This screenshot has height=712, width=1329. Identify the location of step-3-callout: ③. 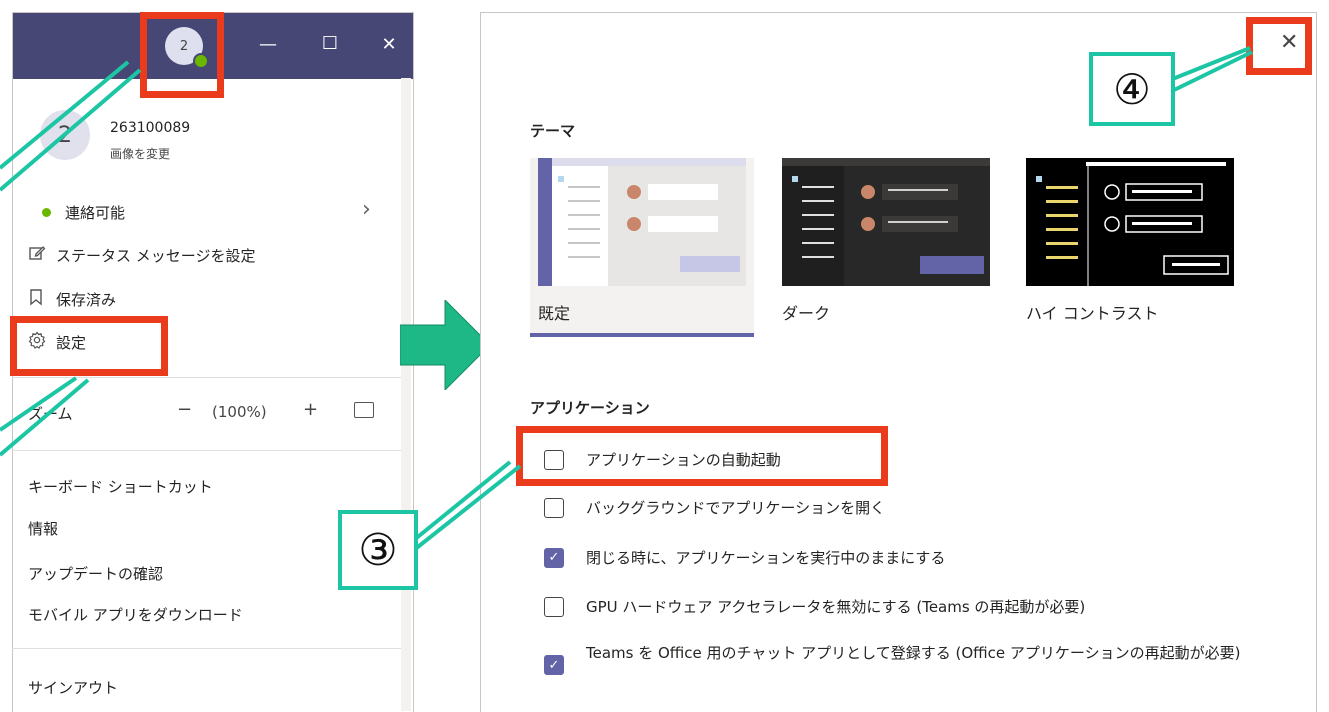
(378, 550).